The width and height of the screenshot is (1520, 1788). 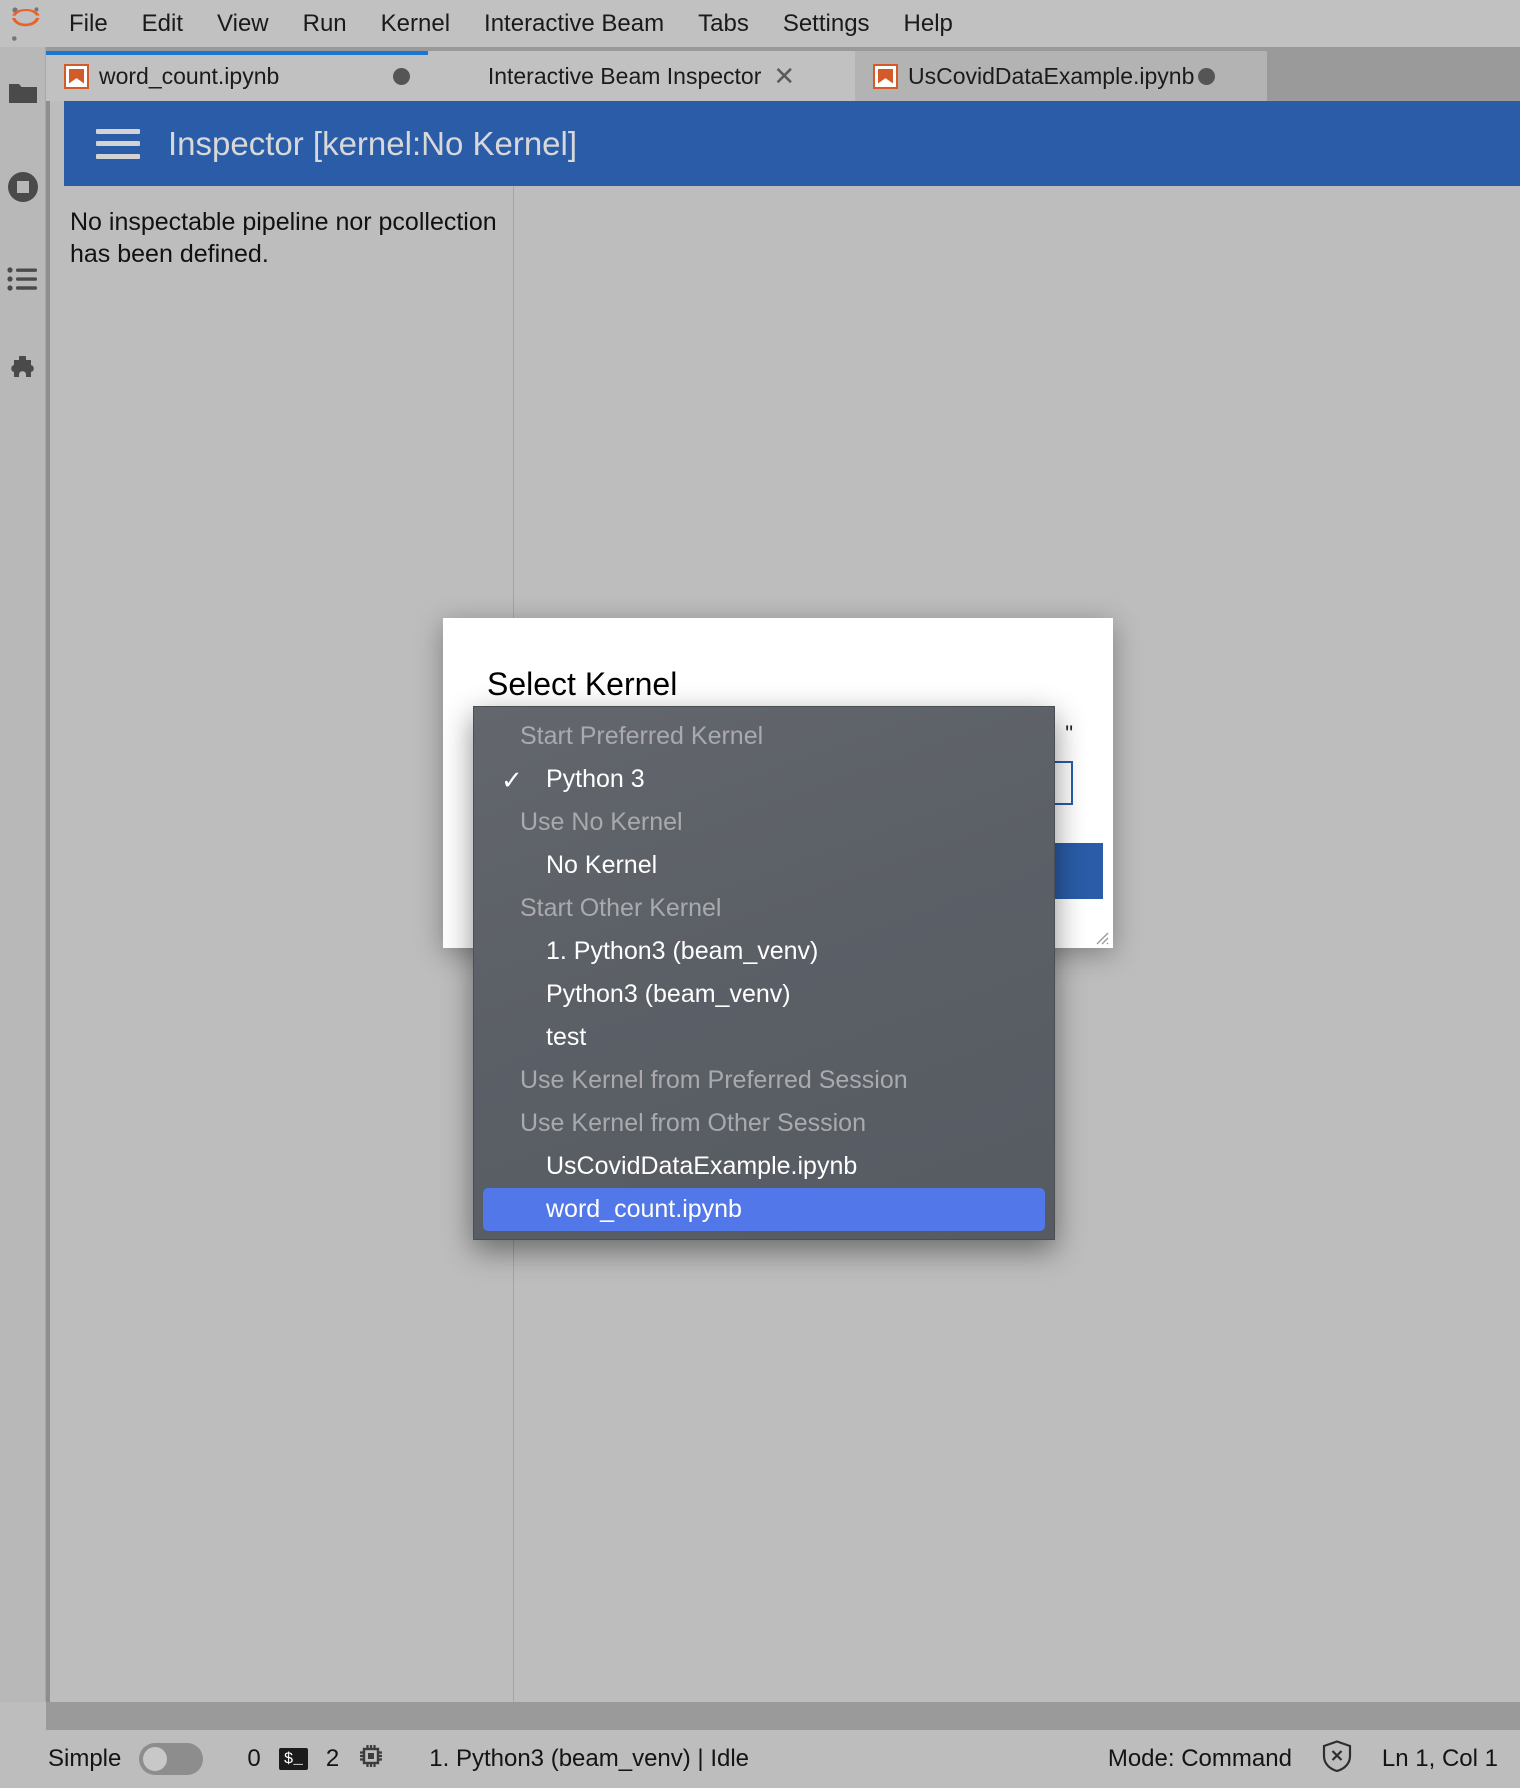 What do you see at coordinates (171, 1759) in the screenshot?
I see `simple-mode-toggle` at bounding box center [171, 1759].